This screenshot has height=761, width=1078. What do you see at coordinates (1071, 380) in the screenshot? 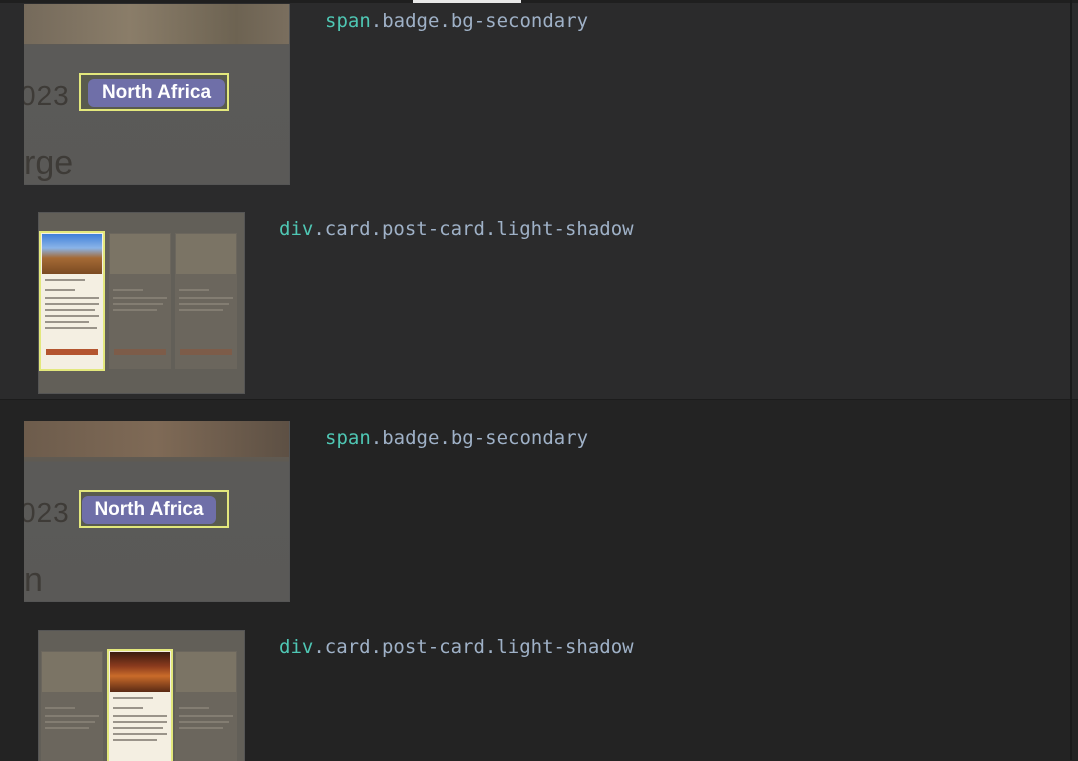
I see `scrollbar-track` at bounding box center [1071, 380].